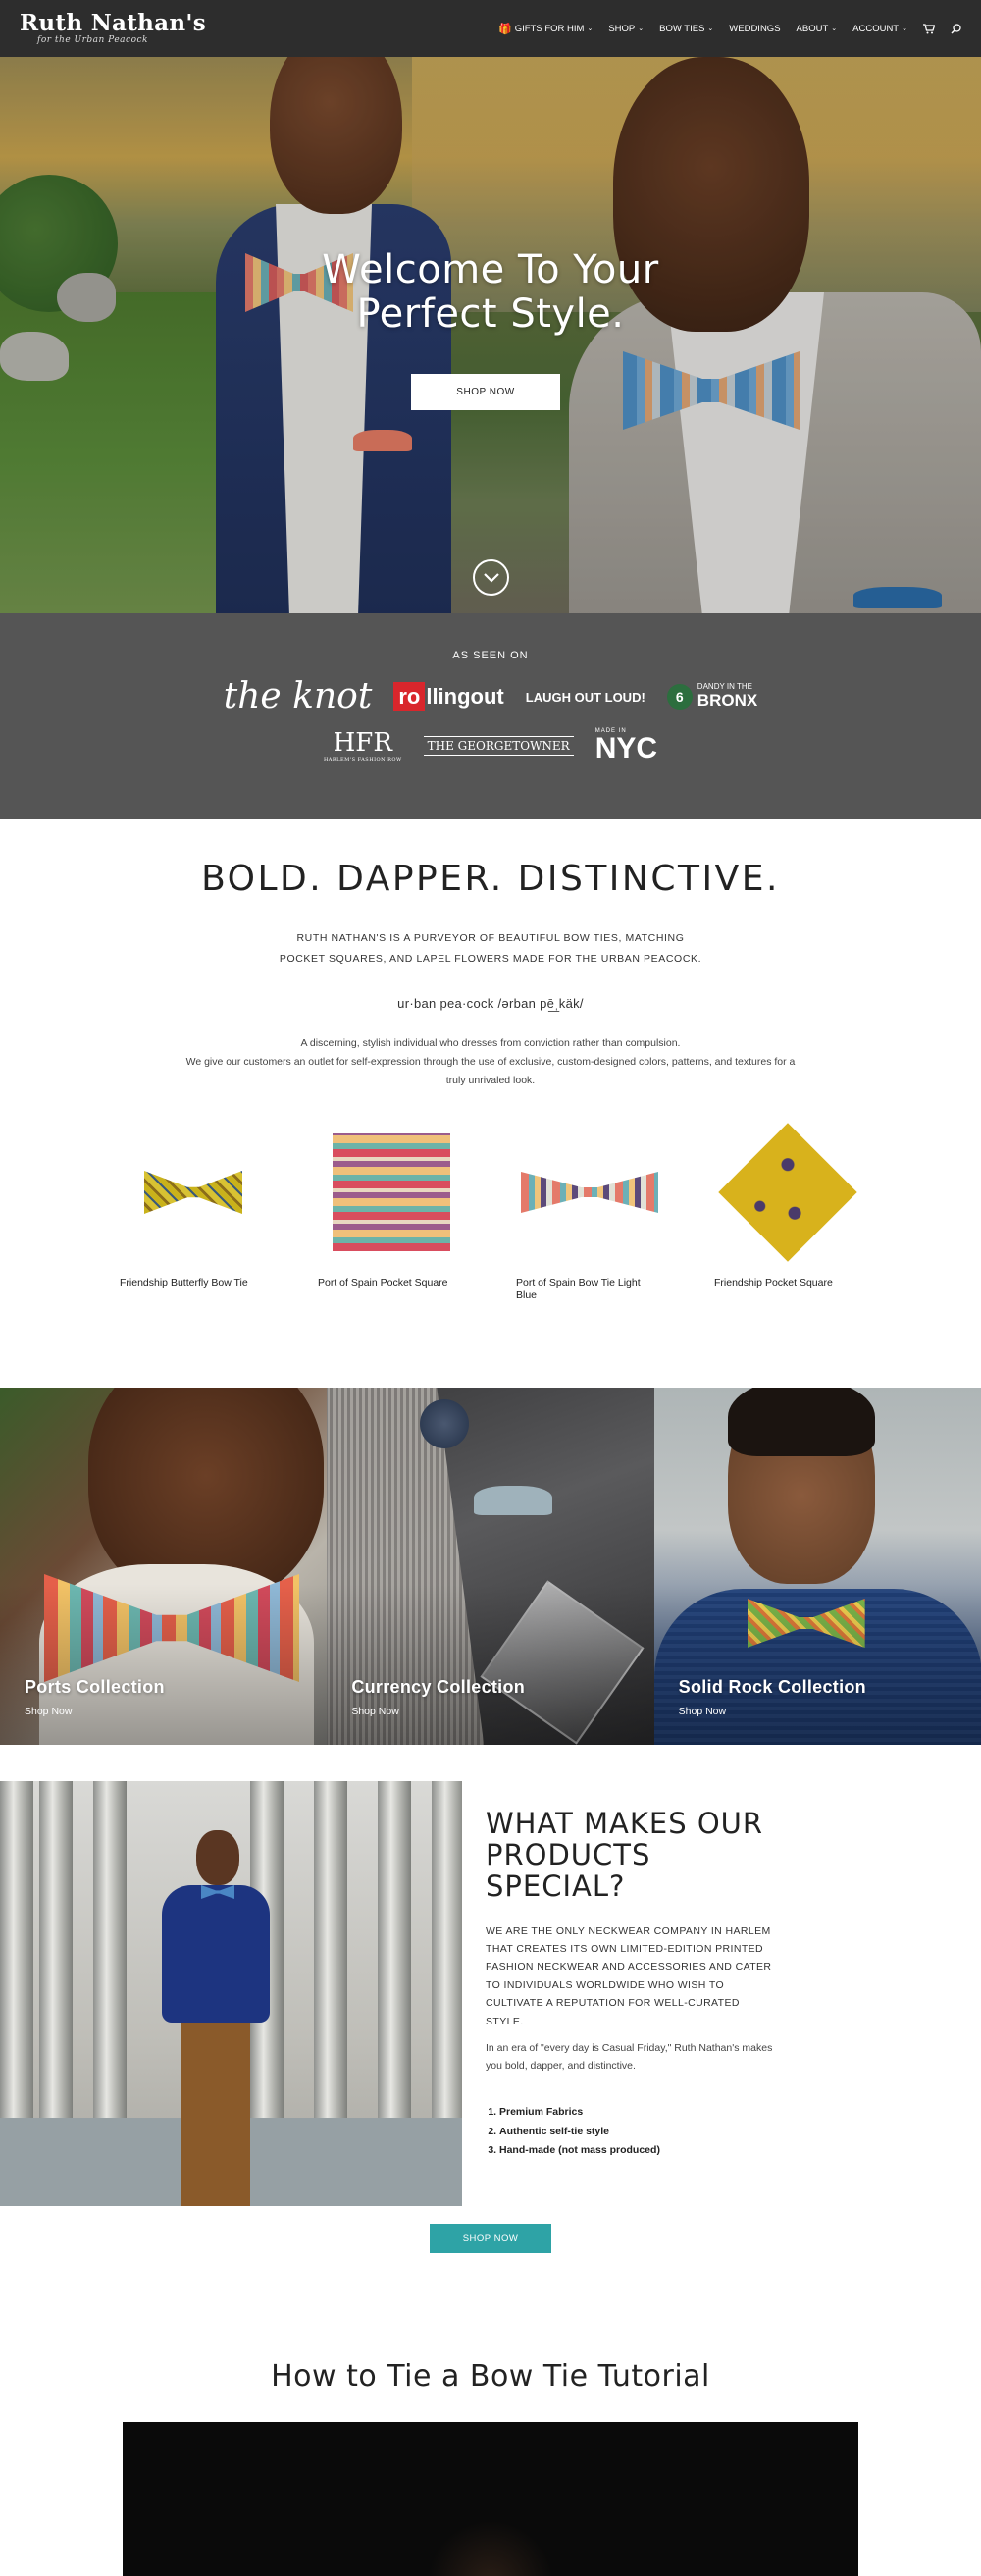 This screenshot has width=981, height=2576. I want to click on as-seen-on-label: AS SEEN ON, so click(490, 655).